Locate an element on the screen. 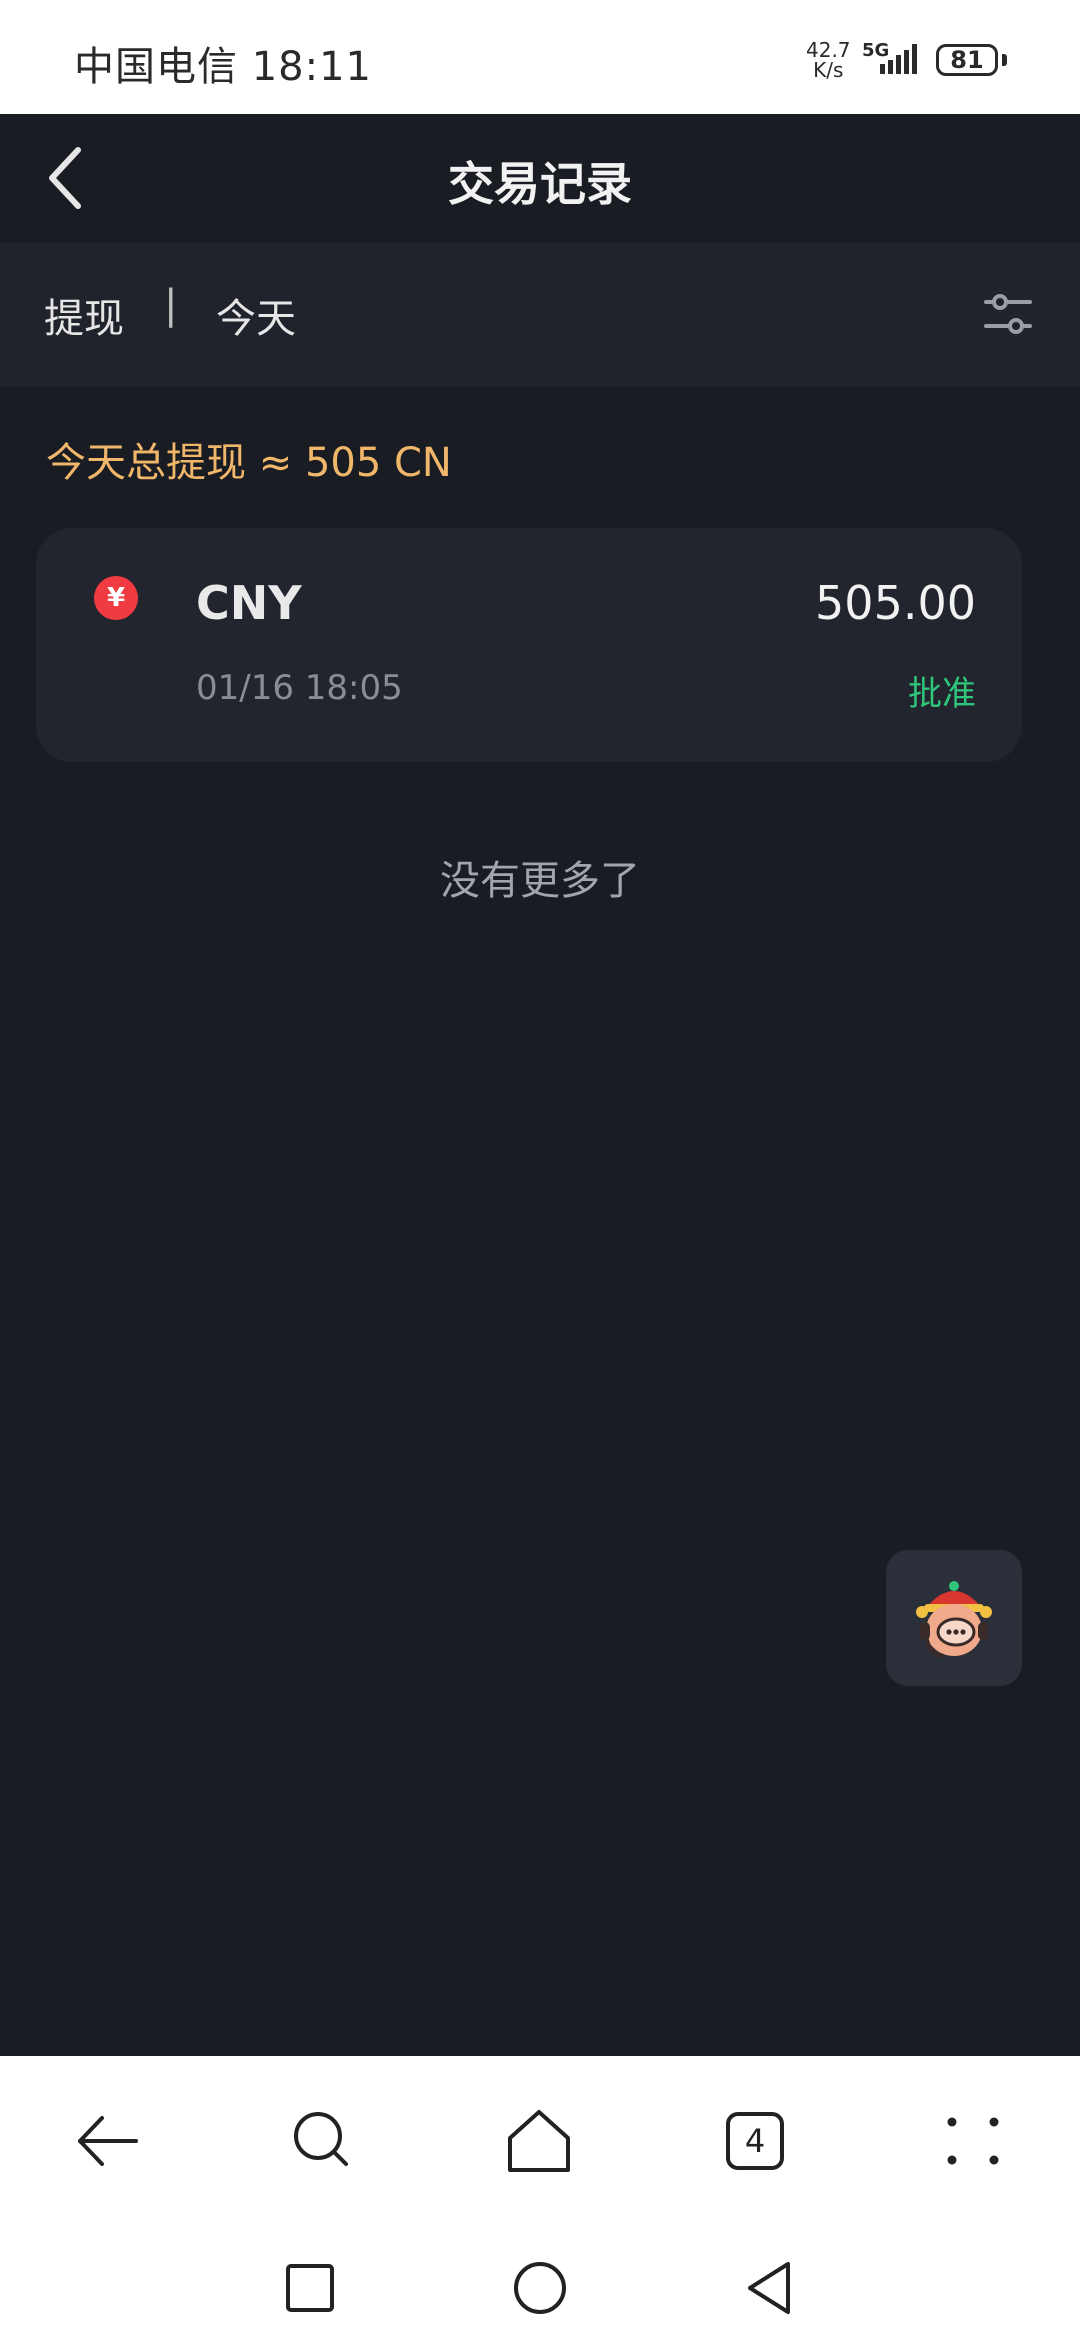 This screenshot has height=2340, width=1080. browser-tabs-button: 4 is located at coordinates (755, 2141).